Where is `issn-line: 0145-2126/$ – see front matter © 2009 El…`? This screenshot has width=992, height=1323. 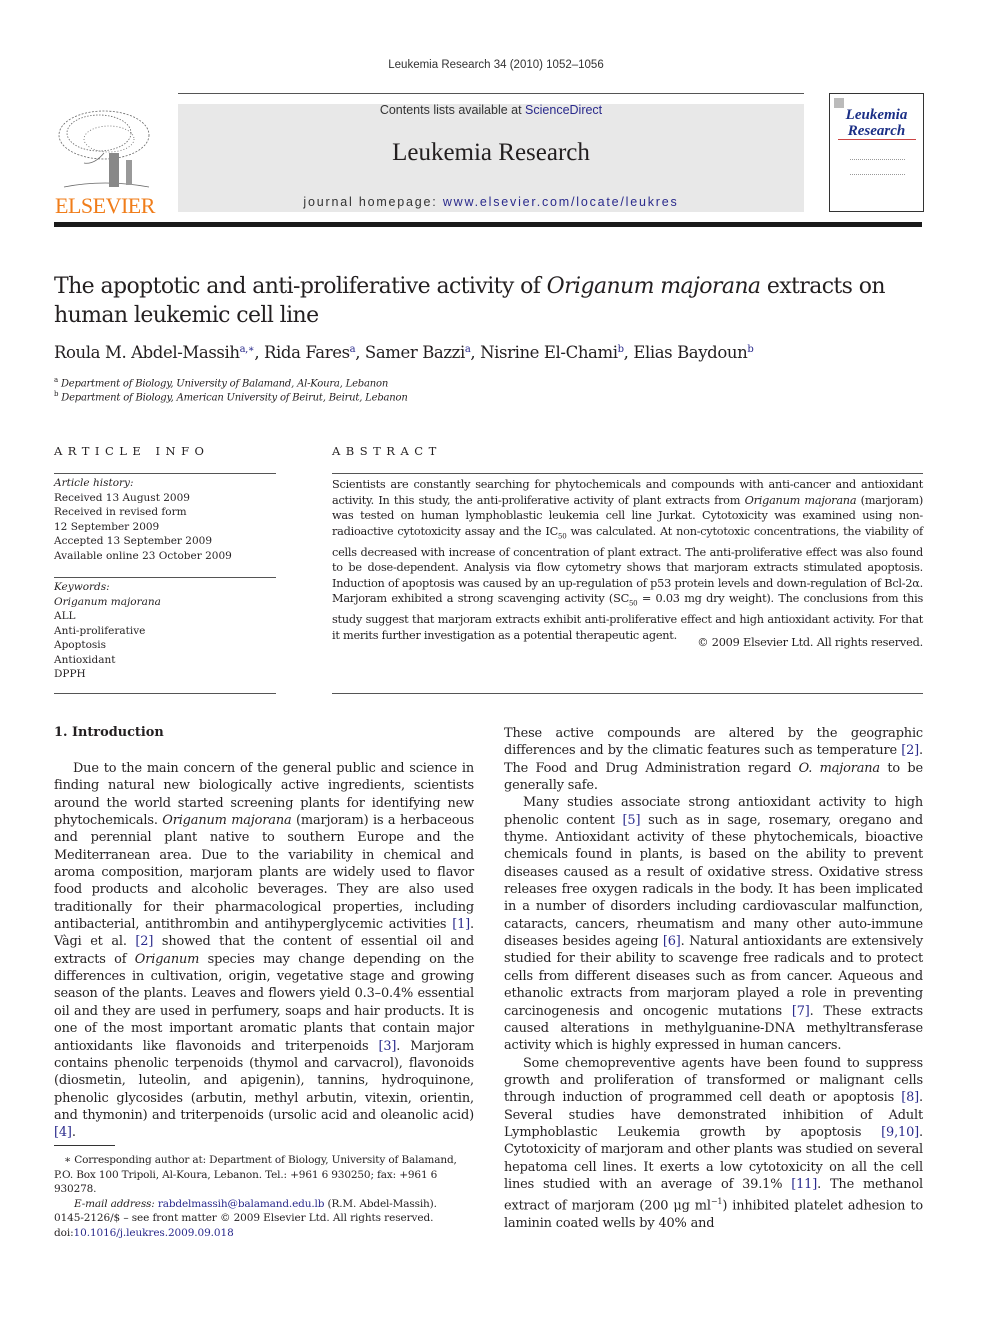
issn-line: 0145-2126/$ – see front matter © 2009 El… is located at coordinates (244, 1218).